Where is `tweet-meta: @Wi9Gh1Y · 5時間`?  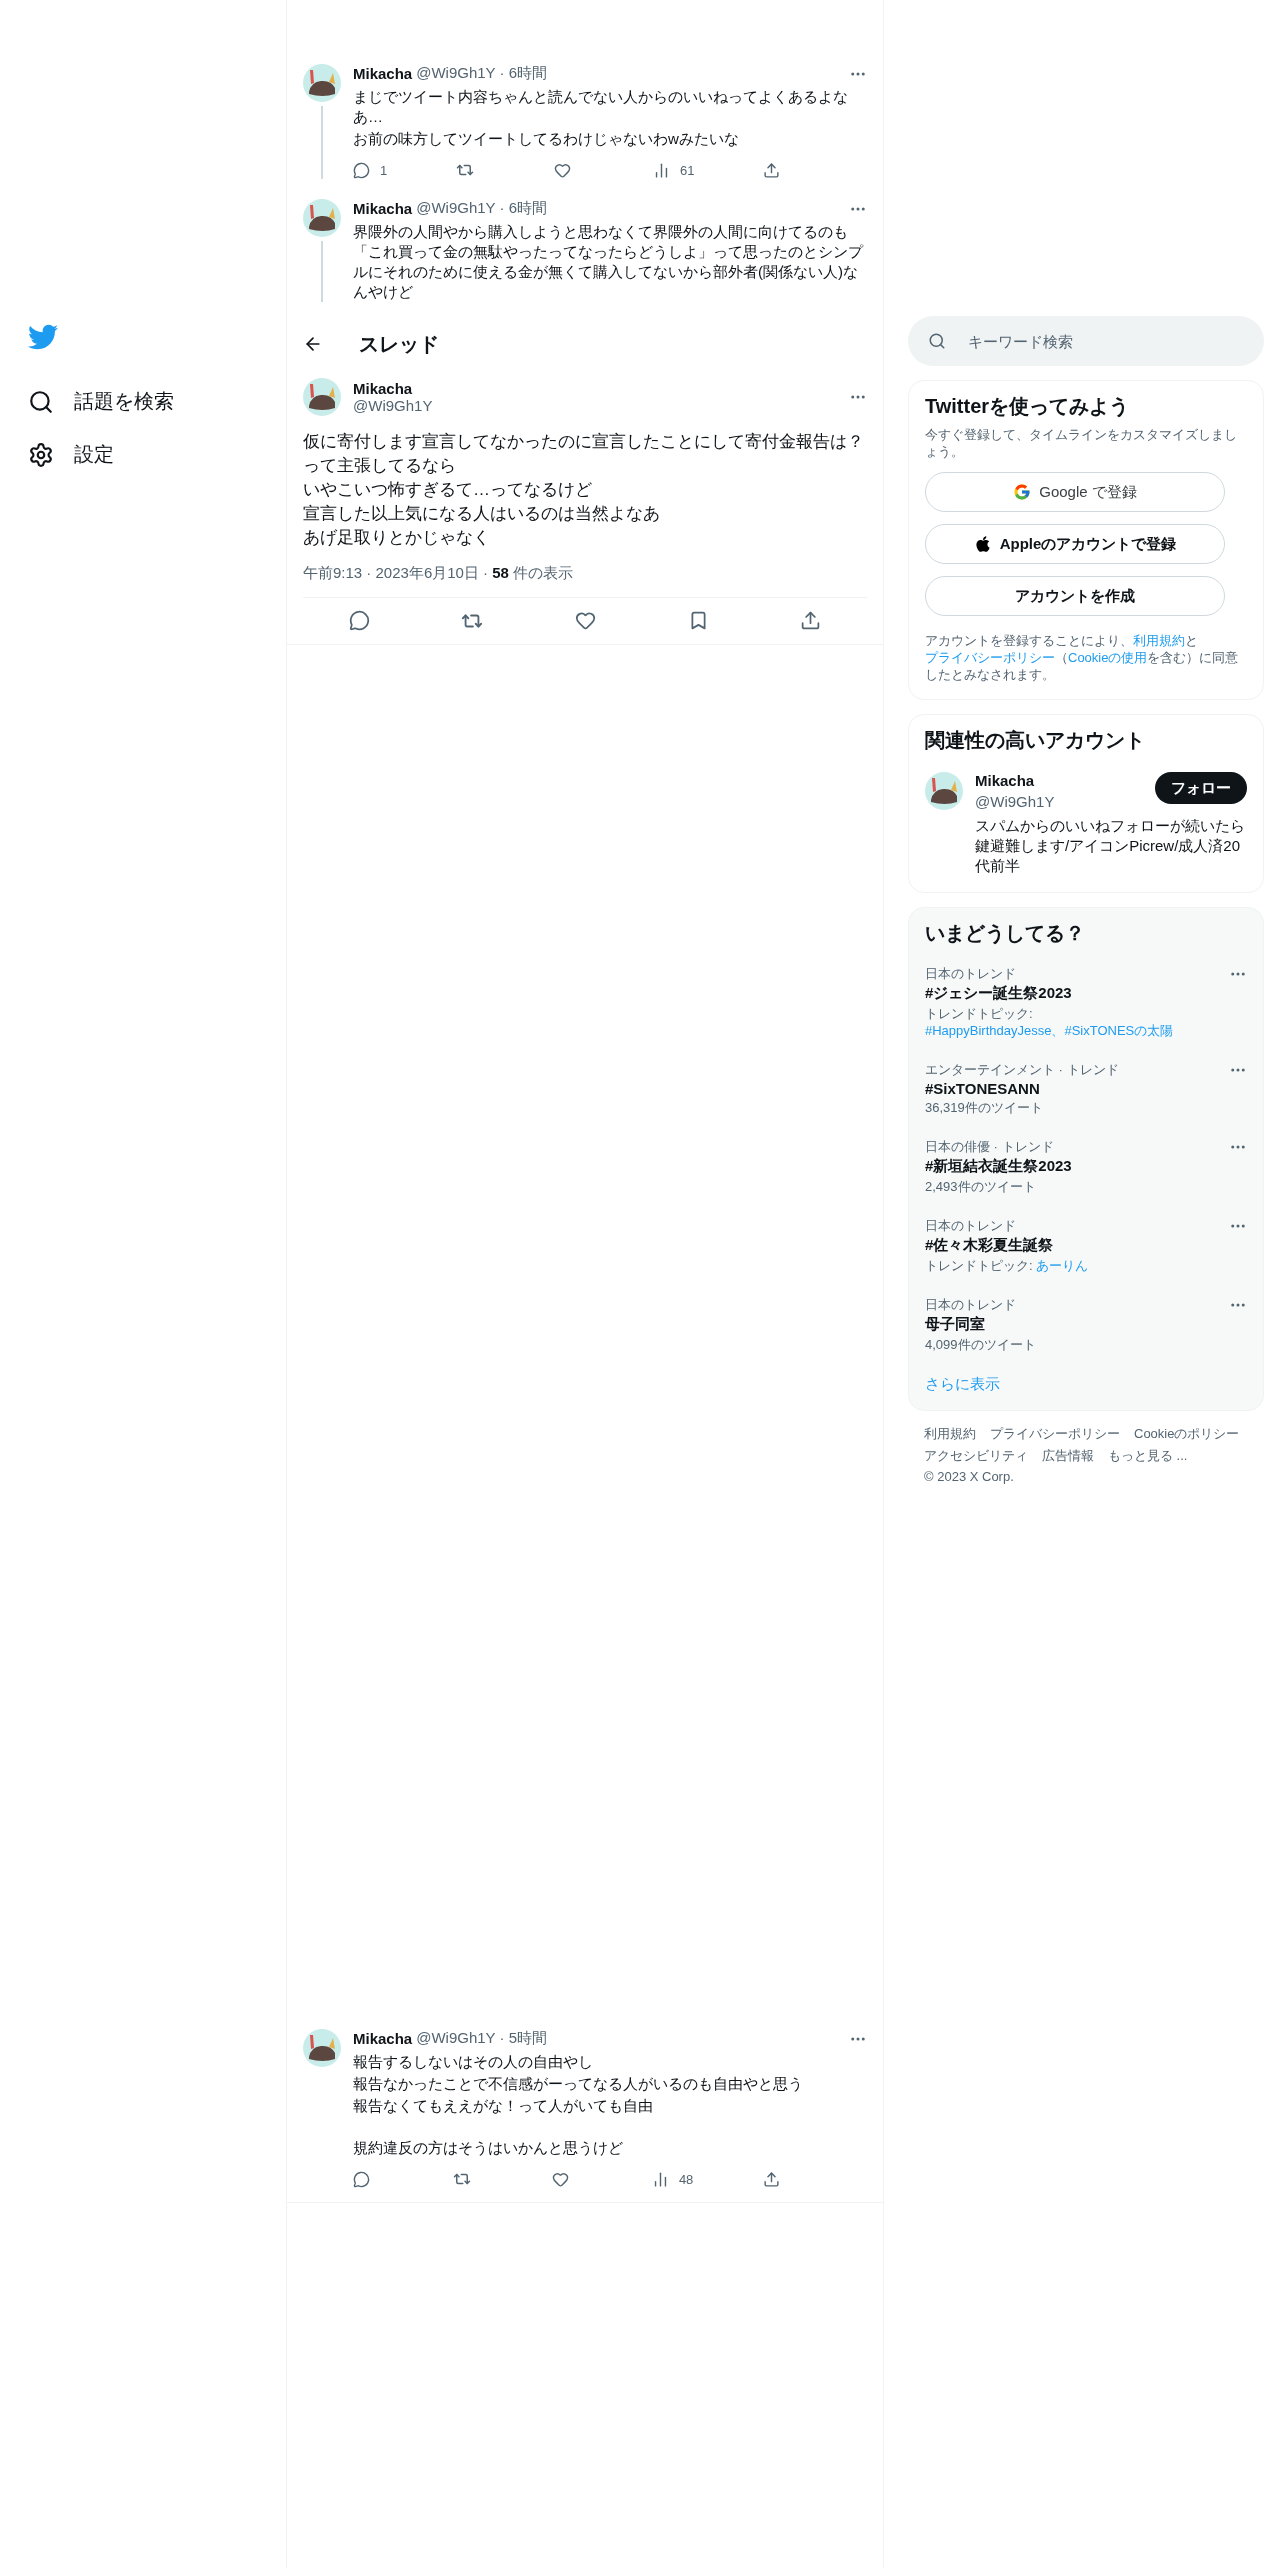
tweet-meta: @Wi9Gh1Y · 5時間 is located at coordinates (482, 2038).